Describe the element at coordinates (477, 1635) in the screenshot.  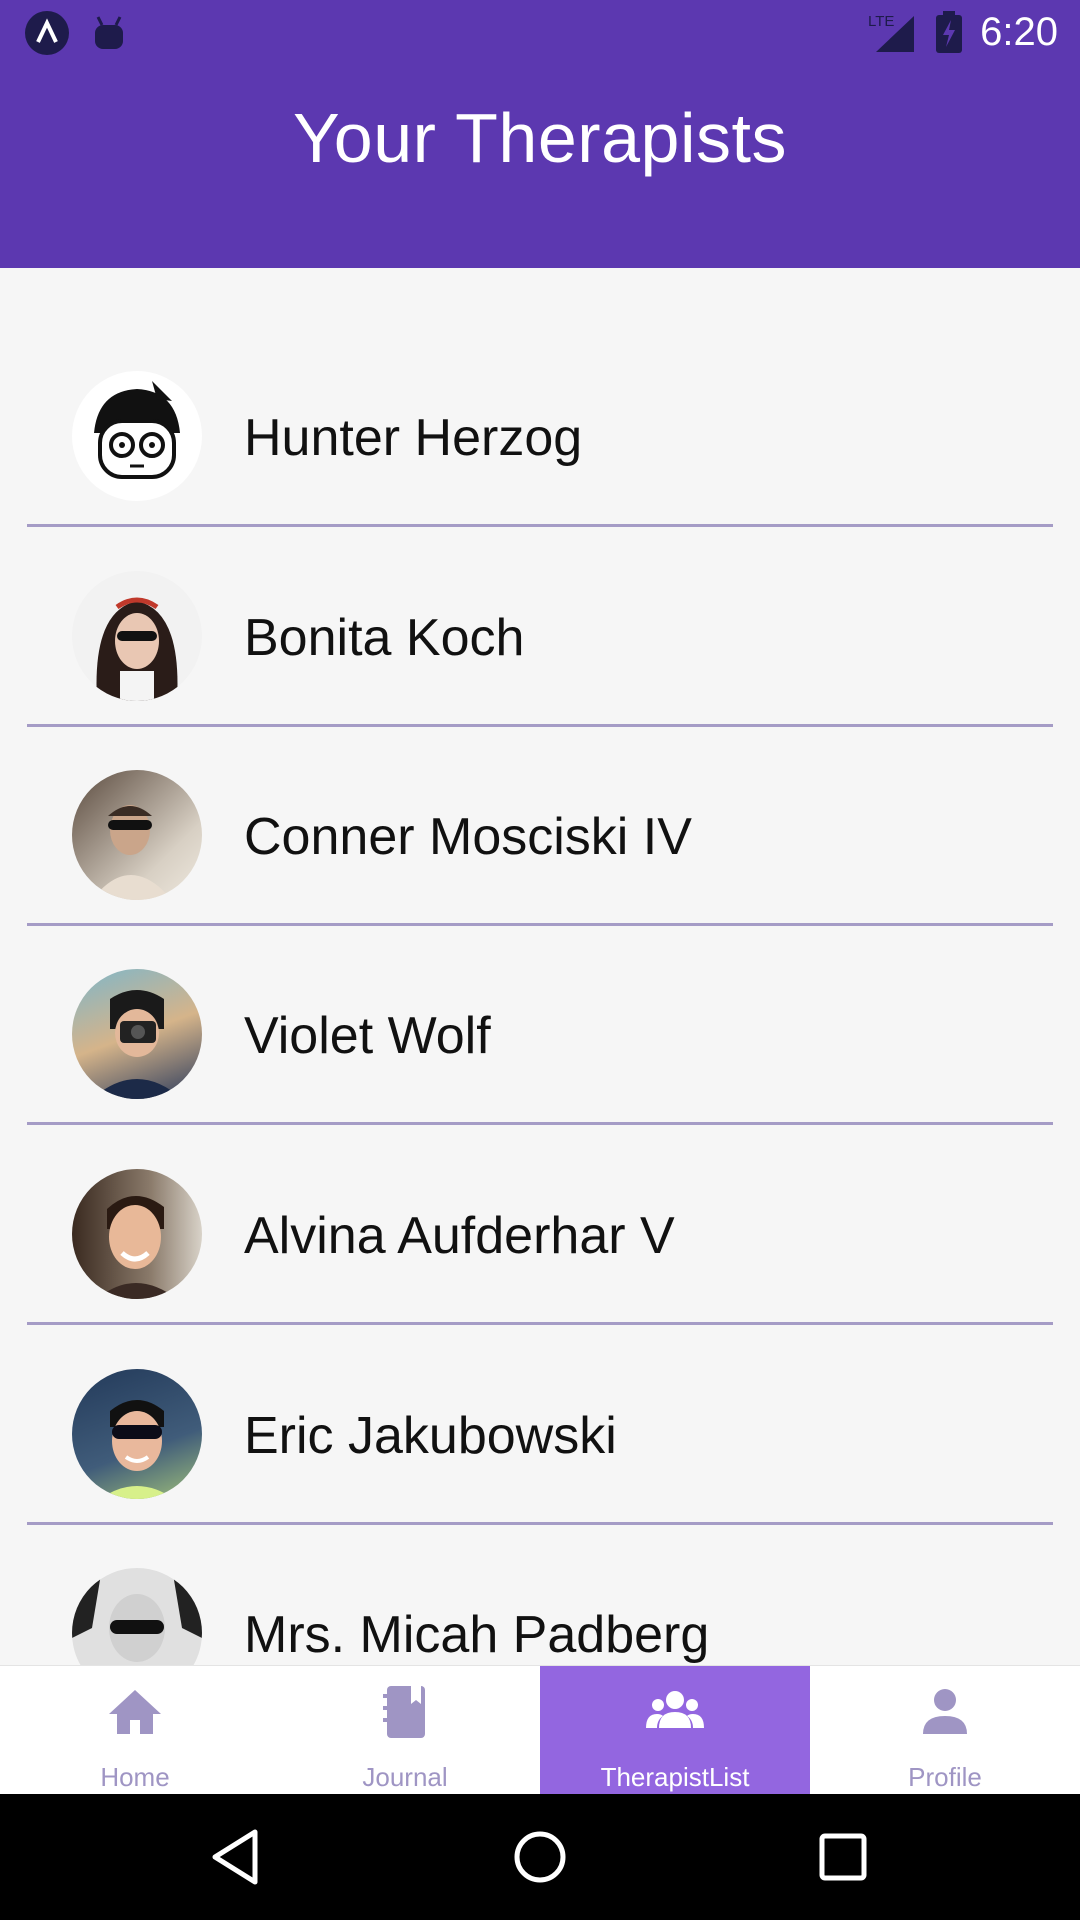
I see `therapist-name: Mrs. Micah Padberg` at that location.